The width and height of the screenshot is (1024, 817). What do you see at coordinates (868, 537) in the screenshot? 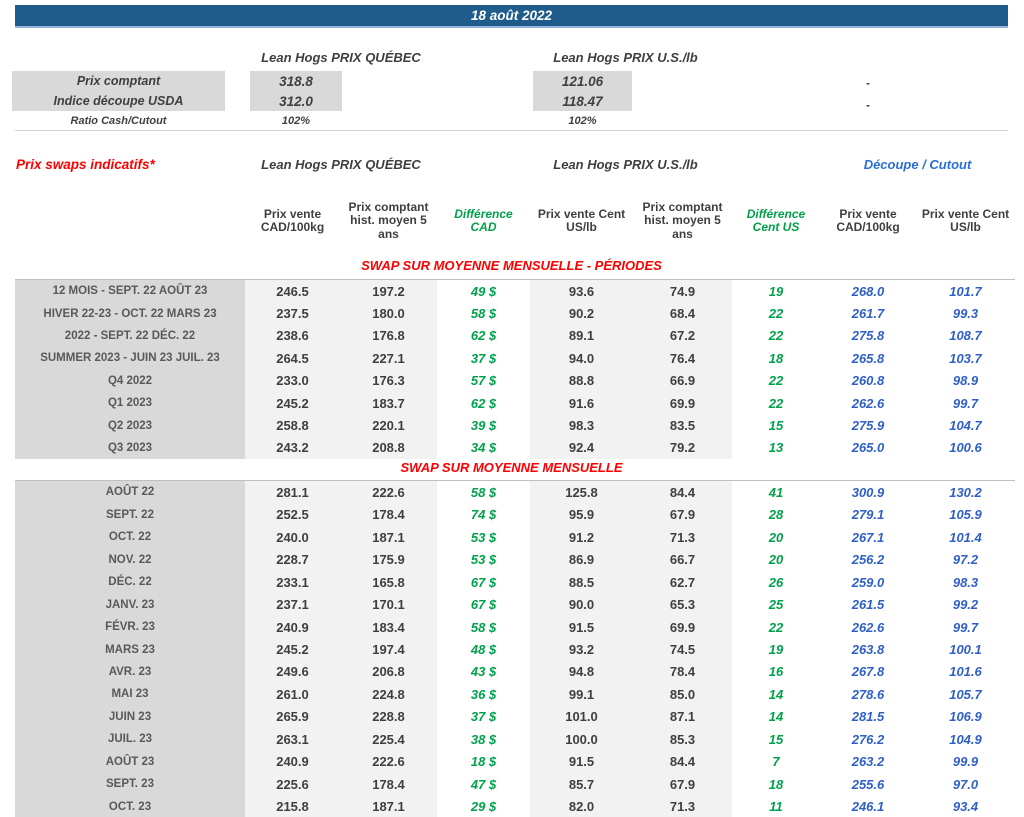
I see `value-cell: 267.1` at bounding box center [868, 537].